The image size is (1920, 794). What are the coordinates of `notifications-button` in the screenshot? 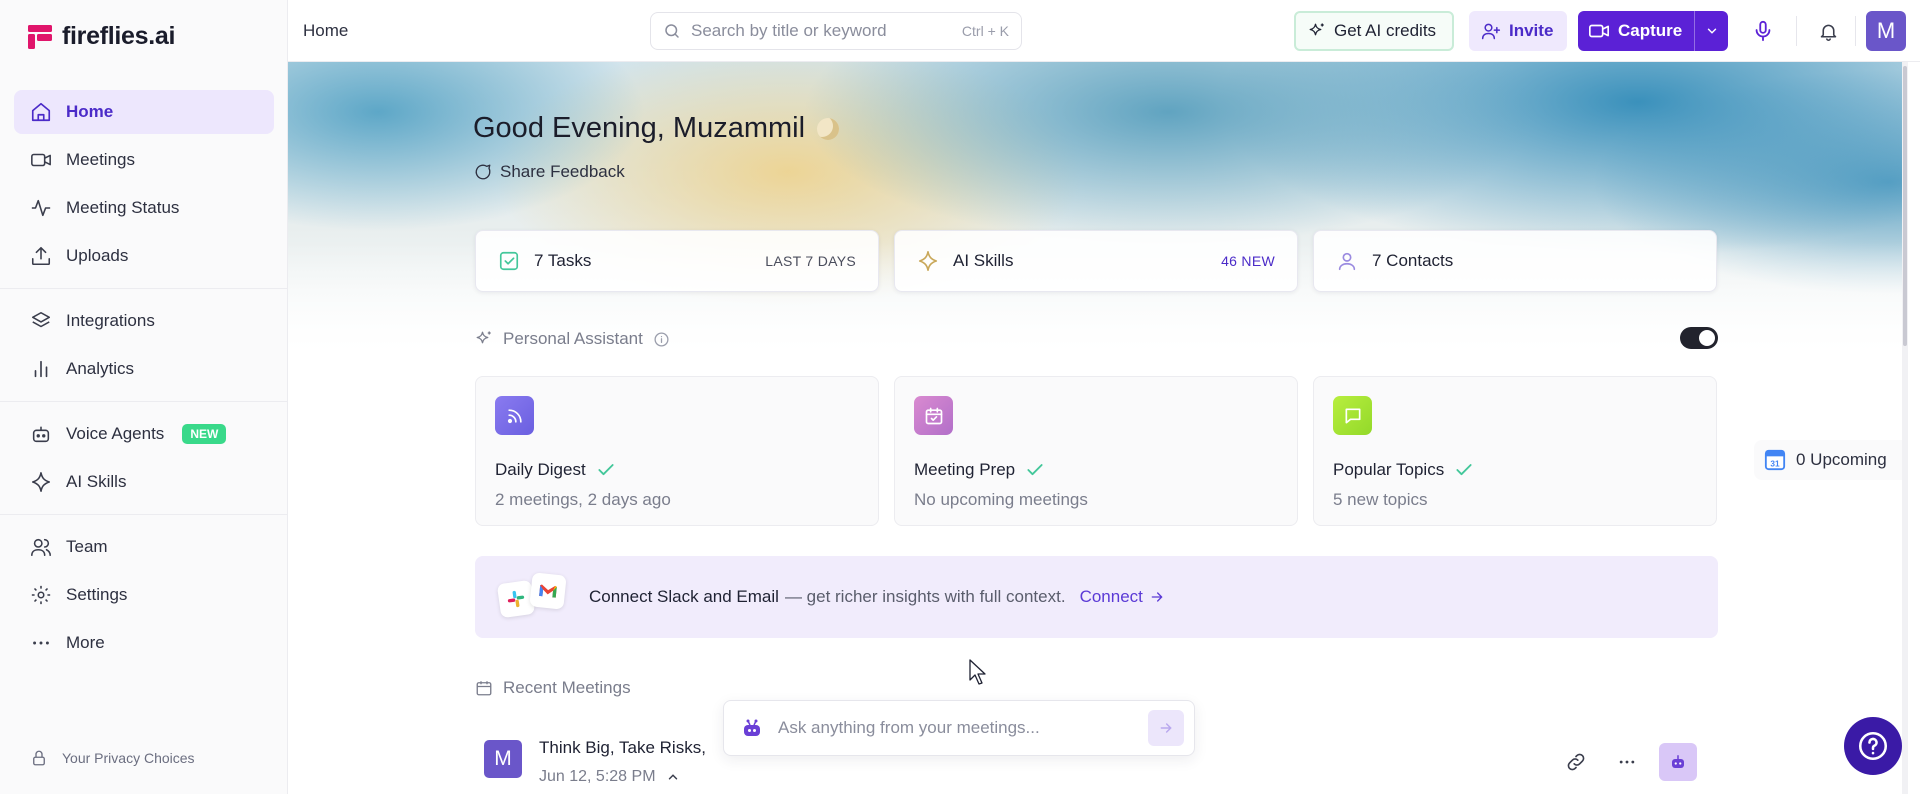 It's located at (1828, 31).